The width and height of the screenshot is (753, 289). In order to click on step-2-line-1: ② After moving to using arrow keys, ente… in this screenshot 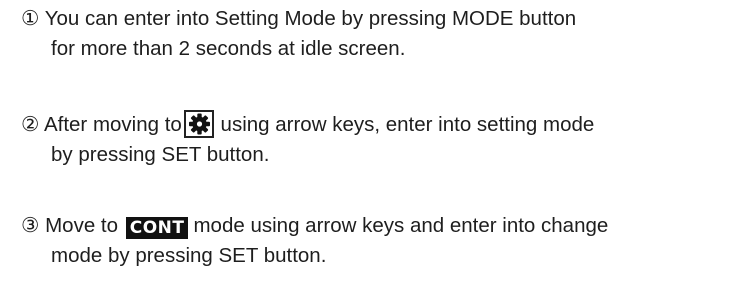, I will do `click(307, 125)`.